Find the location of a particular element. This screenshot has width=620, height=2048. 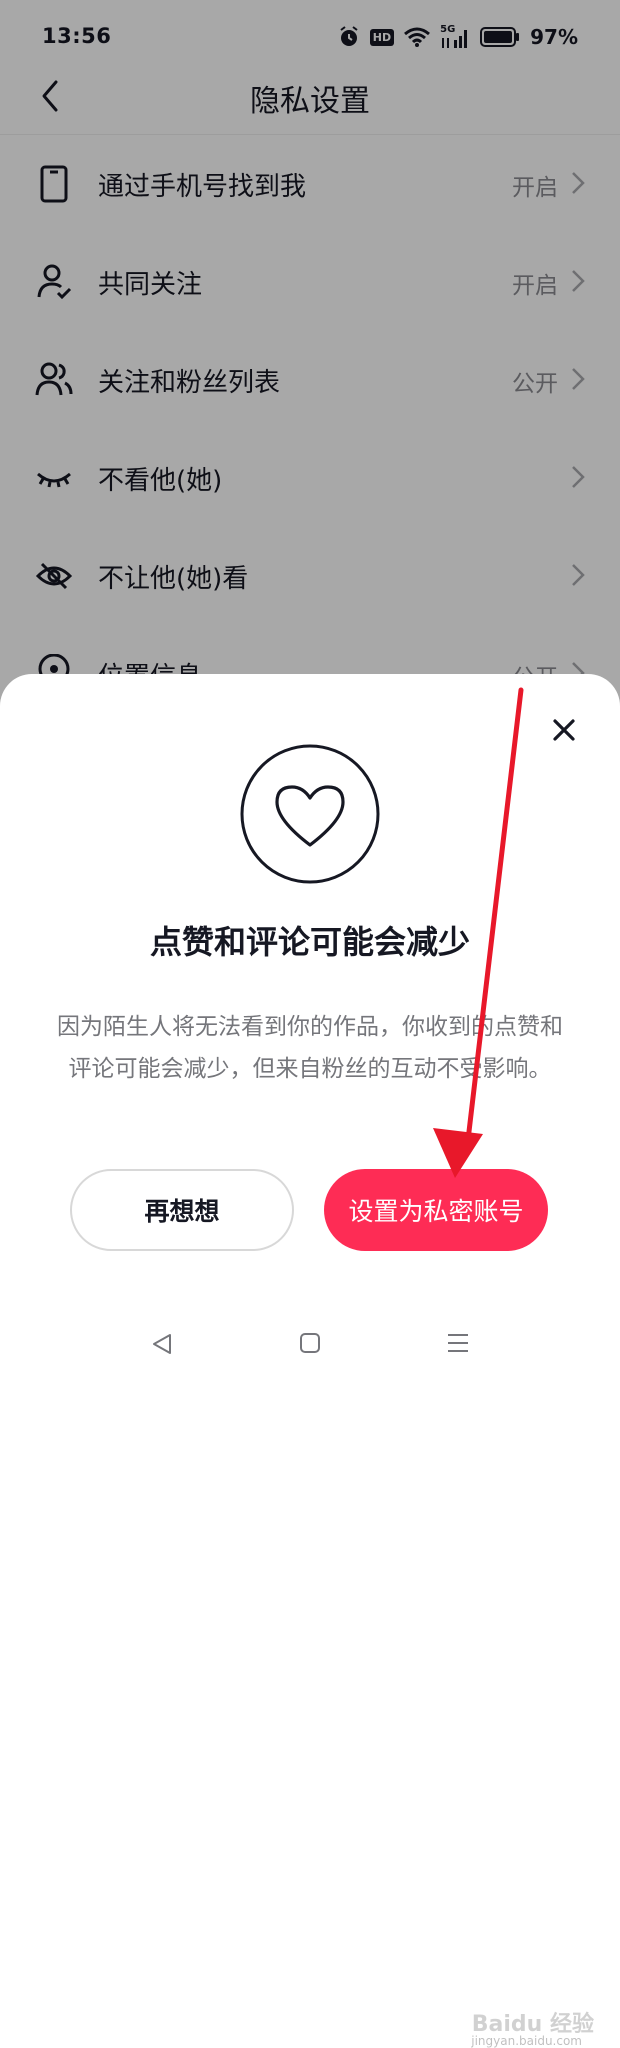

heart-icon is located at coordinates (310, 814).